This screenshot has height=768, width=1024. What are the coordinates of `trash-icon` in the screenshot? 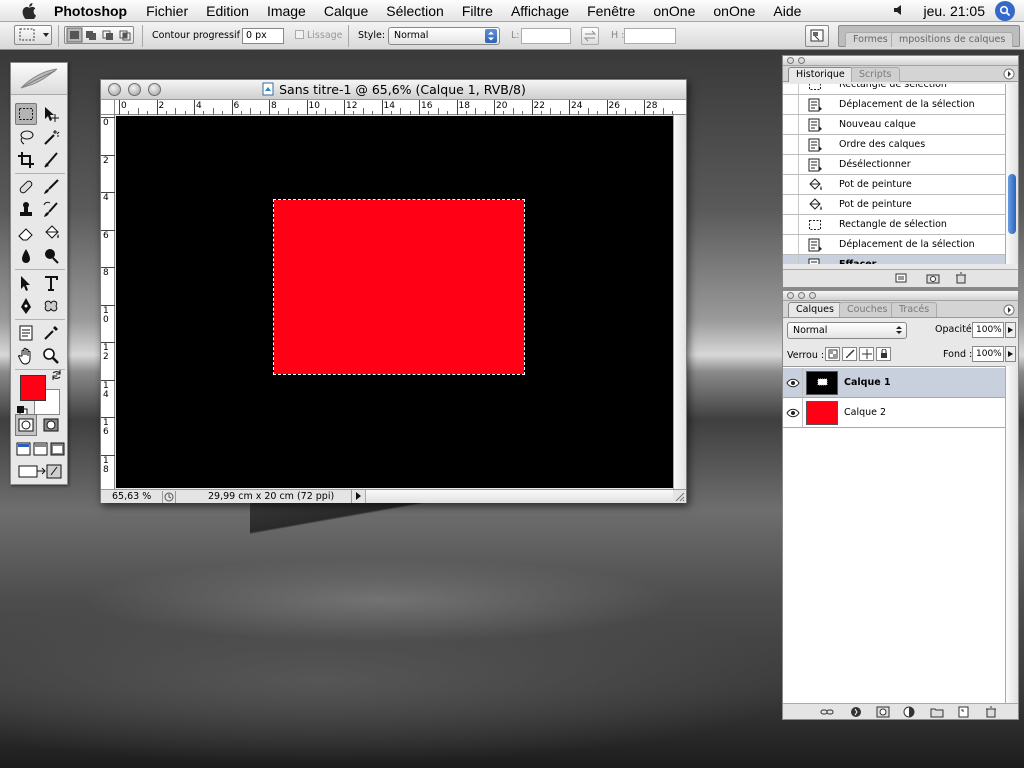 It's located at (960, 278).